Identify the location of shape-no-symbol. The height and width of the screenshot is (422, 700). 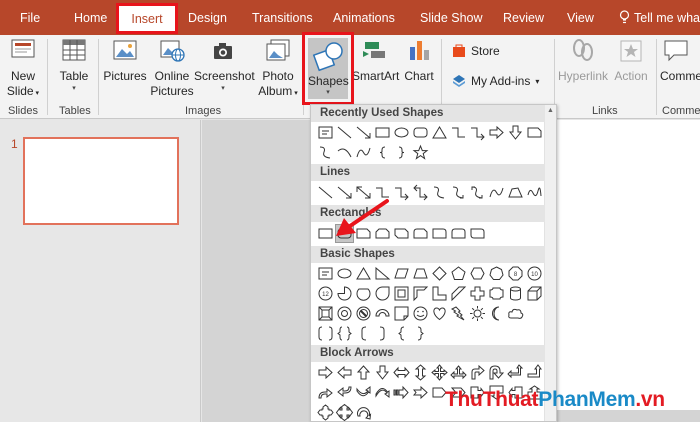
(363, 313).